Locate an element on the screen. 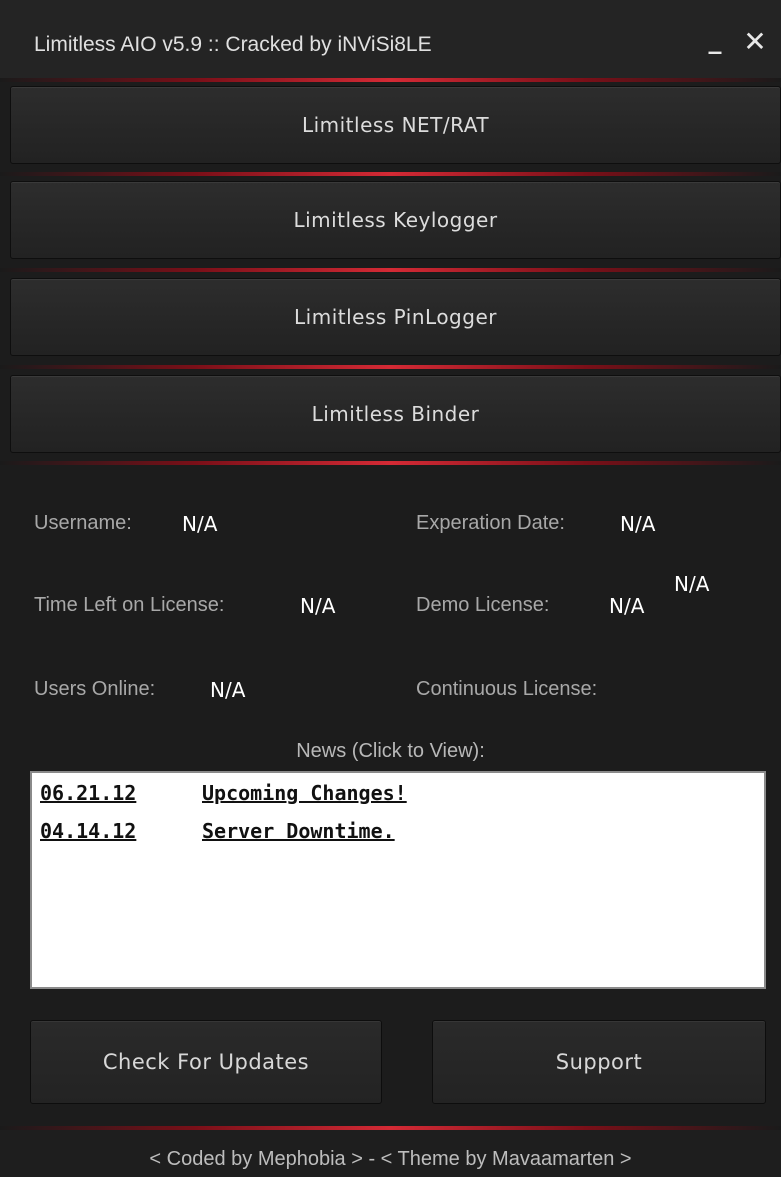 This screenshot has height=1177, width=781. news-item: 06.21.12 Upcoming Changes! is located at coordinates (390, 794).